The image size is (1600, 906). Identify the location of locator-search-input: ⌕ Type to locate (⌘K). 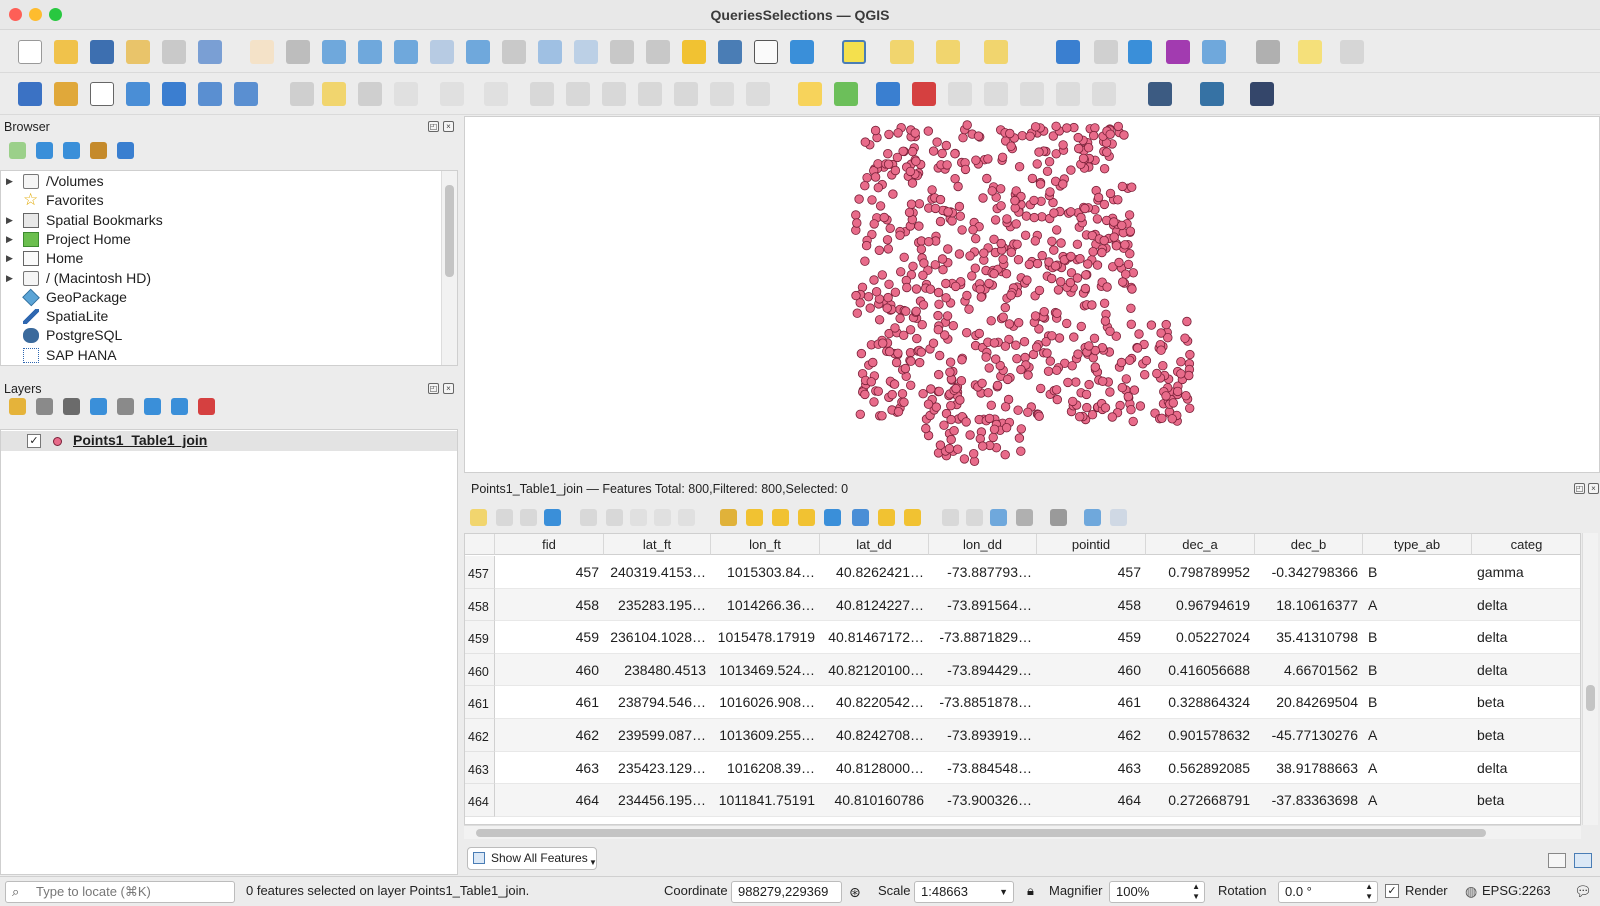
(120, 892).